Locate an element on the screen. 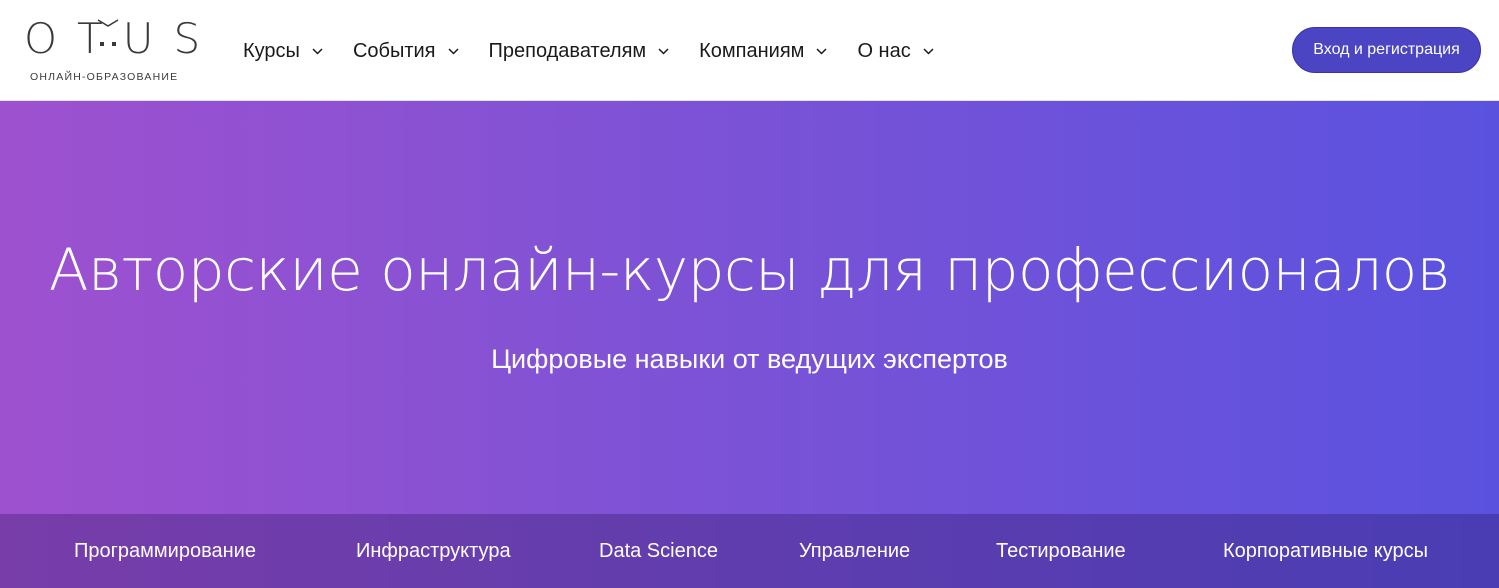 This screenshot has width=1499, height=588. nav-item-about: О нас is located at coordinates (895, 51).